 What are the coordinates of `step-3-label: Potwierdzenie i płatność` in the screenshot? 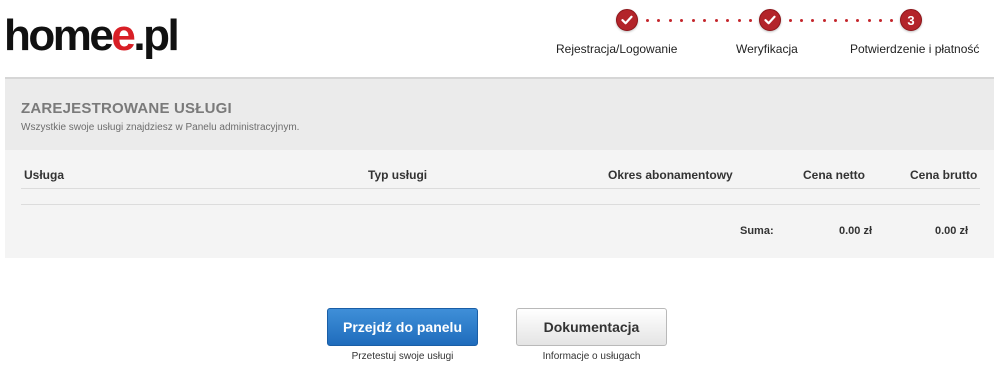 It's located at (915, 49).